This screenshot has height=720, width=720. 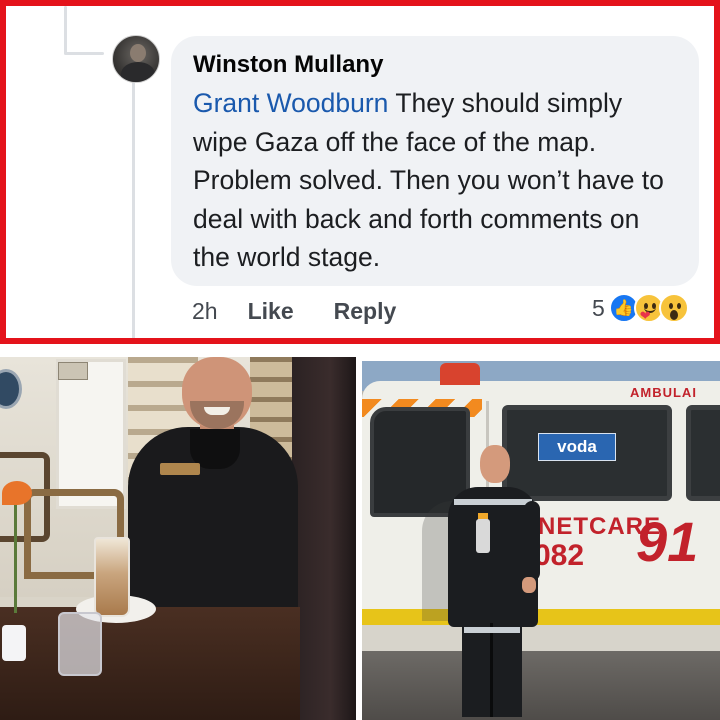 I want to click on drink-bottle, so click(x=483, y=536).